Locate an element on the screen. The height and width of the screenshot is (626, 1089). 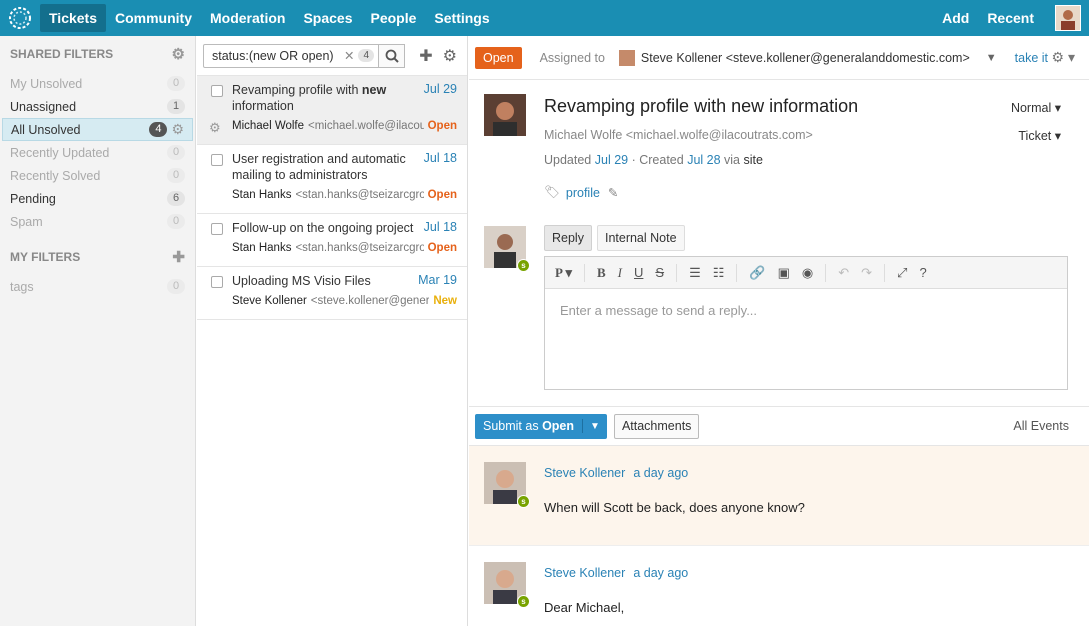
nav-settings: Settings is located at coordinates (461, 18).